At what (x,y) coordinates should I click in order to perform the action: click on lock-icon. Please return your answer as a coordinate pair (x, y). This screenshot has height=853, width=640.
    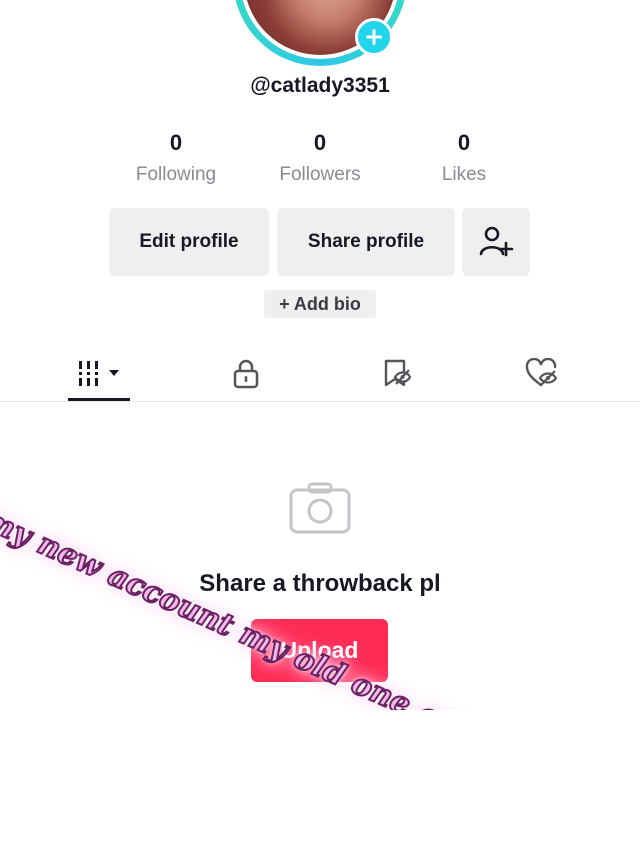
    Looking at the image, I should click on (246, 373).